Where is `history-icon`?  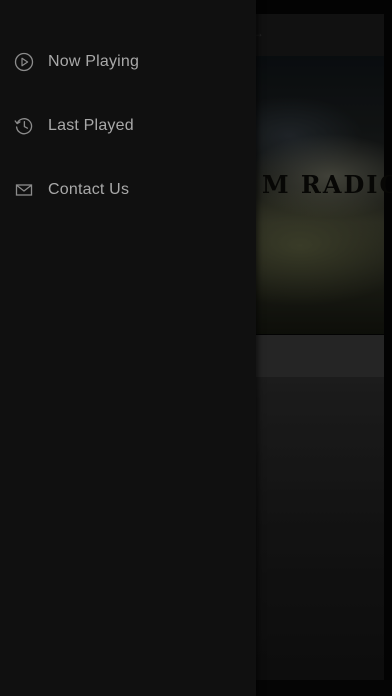 history-icon is located at coordinates (24, 126).